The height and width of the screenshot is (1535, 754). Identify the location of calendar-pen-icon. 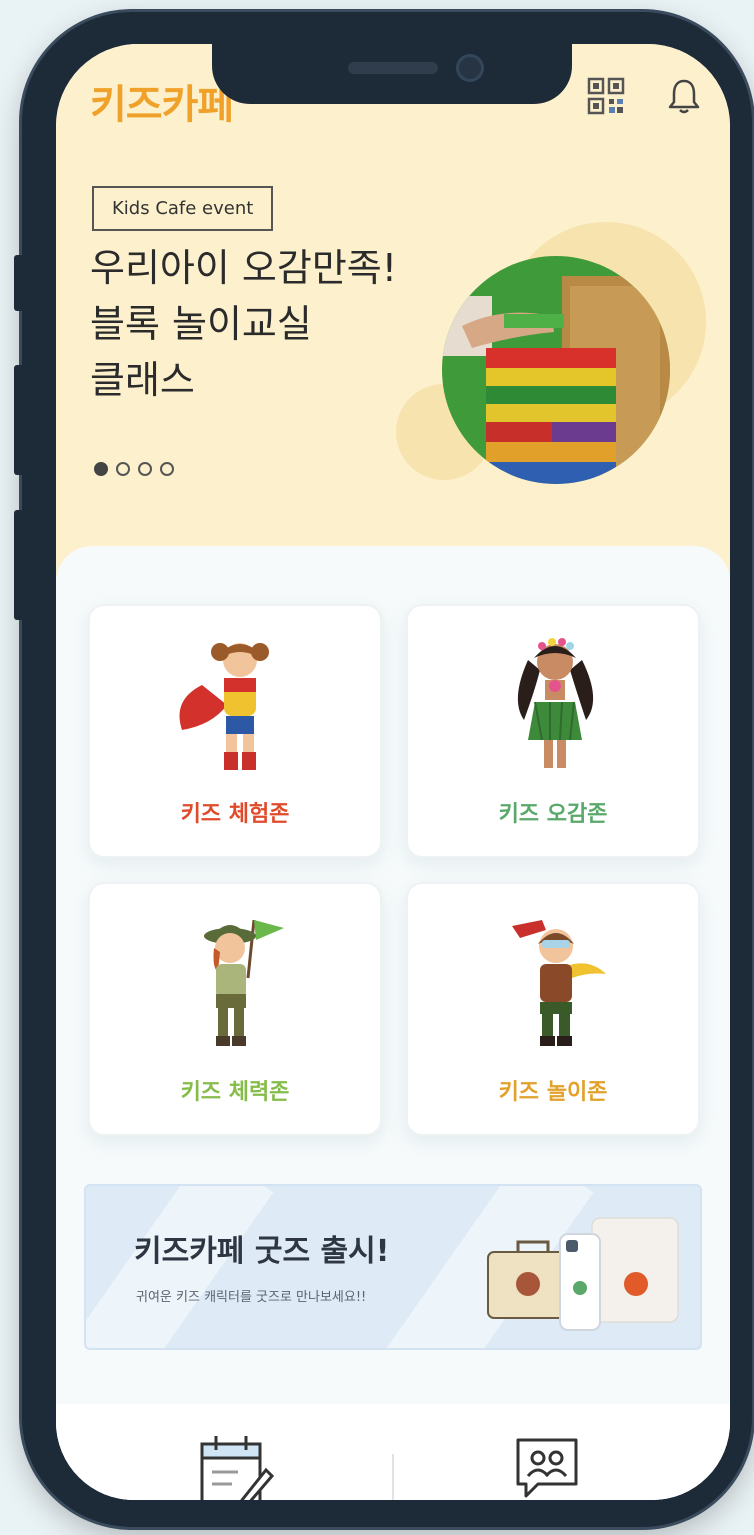
(234, 1465).